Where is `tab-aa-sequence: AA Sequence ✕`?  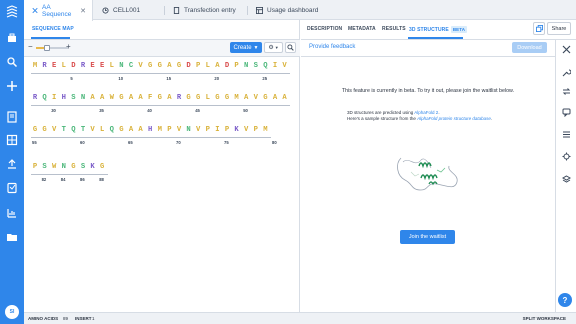
tab-aa-sequence: AA Sequence ✕ is located at coordinates (58, 10).